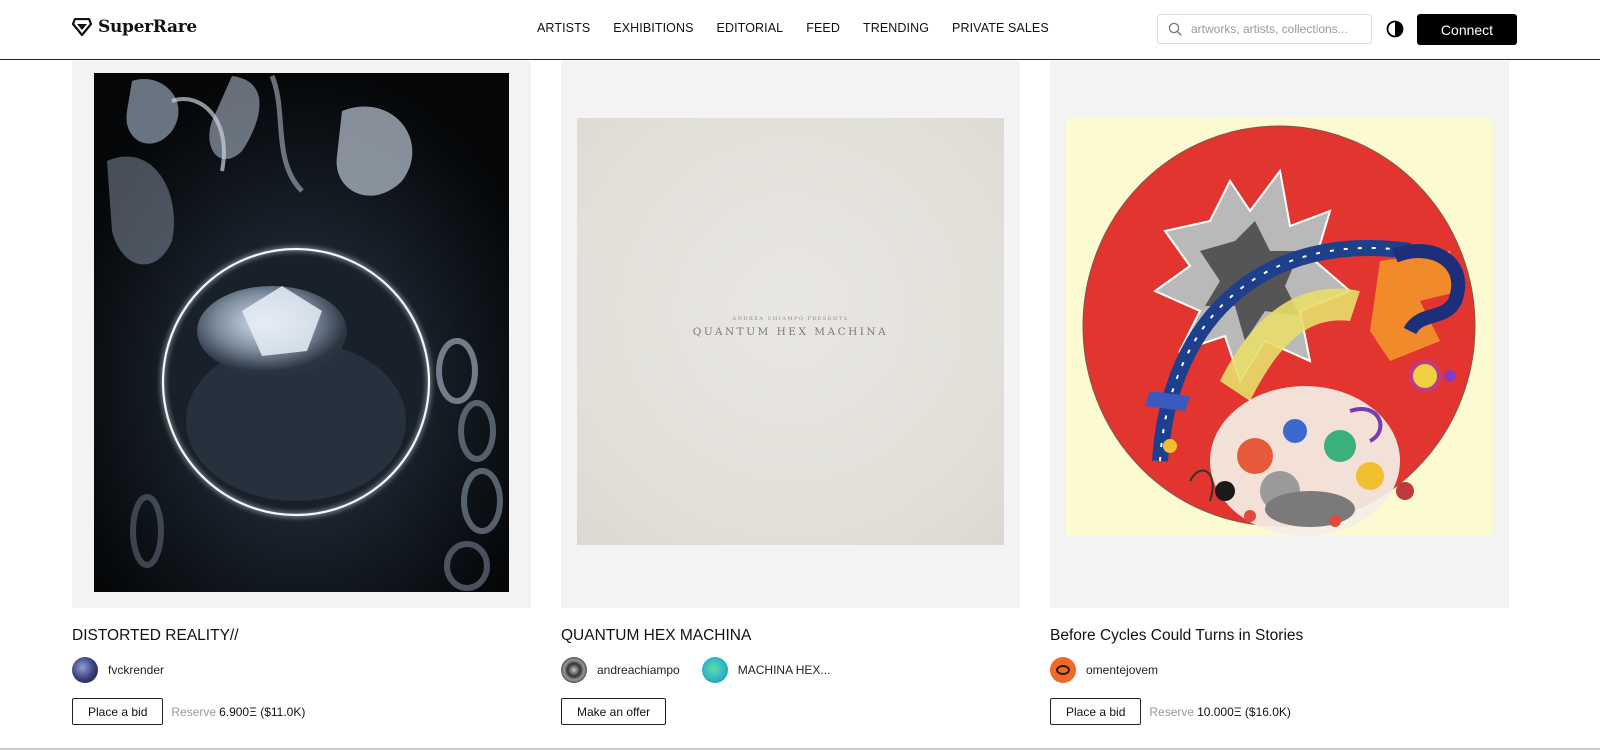 The image size is (1600, 750). What do you see at coordinates (656, 636) in the screenshot?
I see `artwork-title: QUANTUM HEX MACHINA` at bounding box center [656, 636].